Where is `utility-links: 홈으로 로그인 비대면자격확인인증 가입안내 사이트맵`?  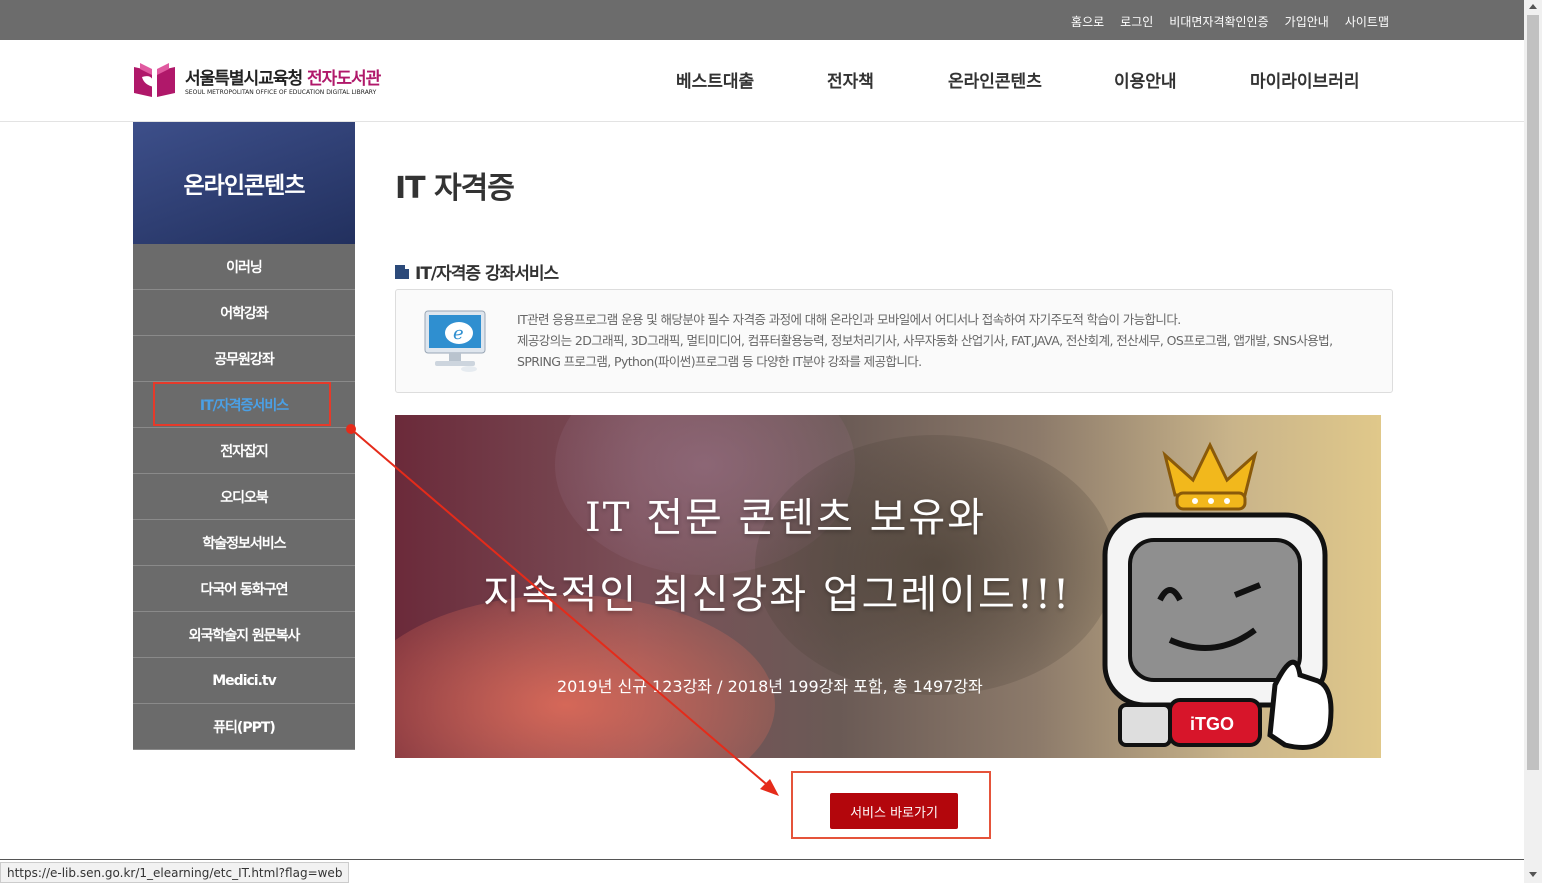
utility-links: 홈으로 로그인 비대면자격확인인증 가입안내 사이트맵 is located at coordinates (1230, 21).